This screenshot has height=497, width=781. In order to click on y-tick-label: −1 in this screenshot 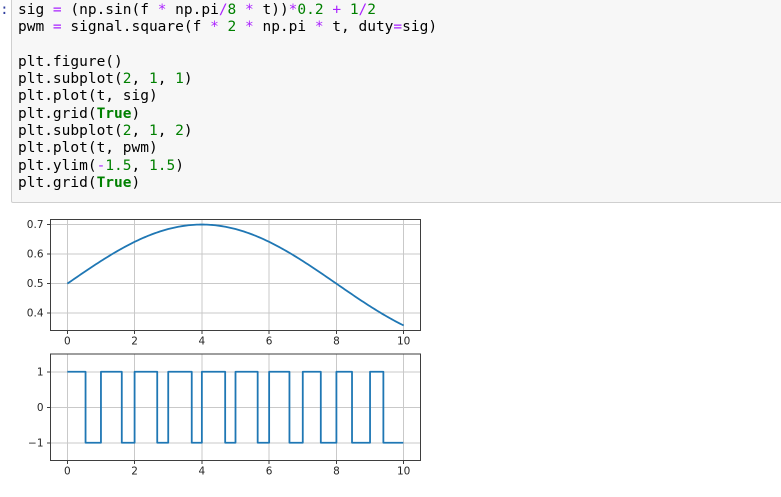, I will do `click(35, 443)`.